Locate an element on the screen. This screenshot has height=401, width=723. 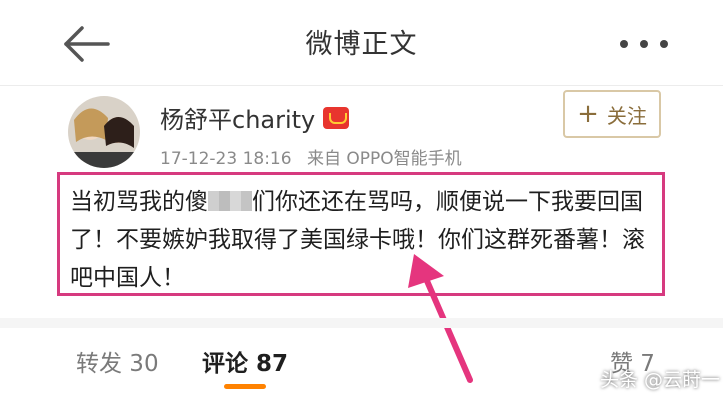
follow-label: 关注 is located at coordinates (626, 115).